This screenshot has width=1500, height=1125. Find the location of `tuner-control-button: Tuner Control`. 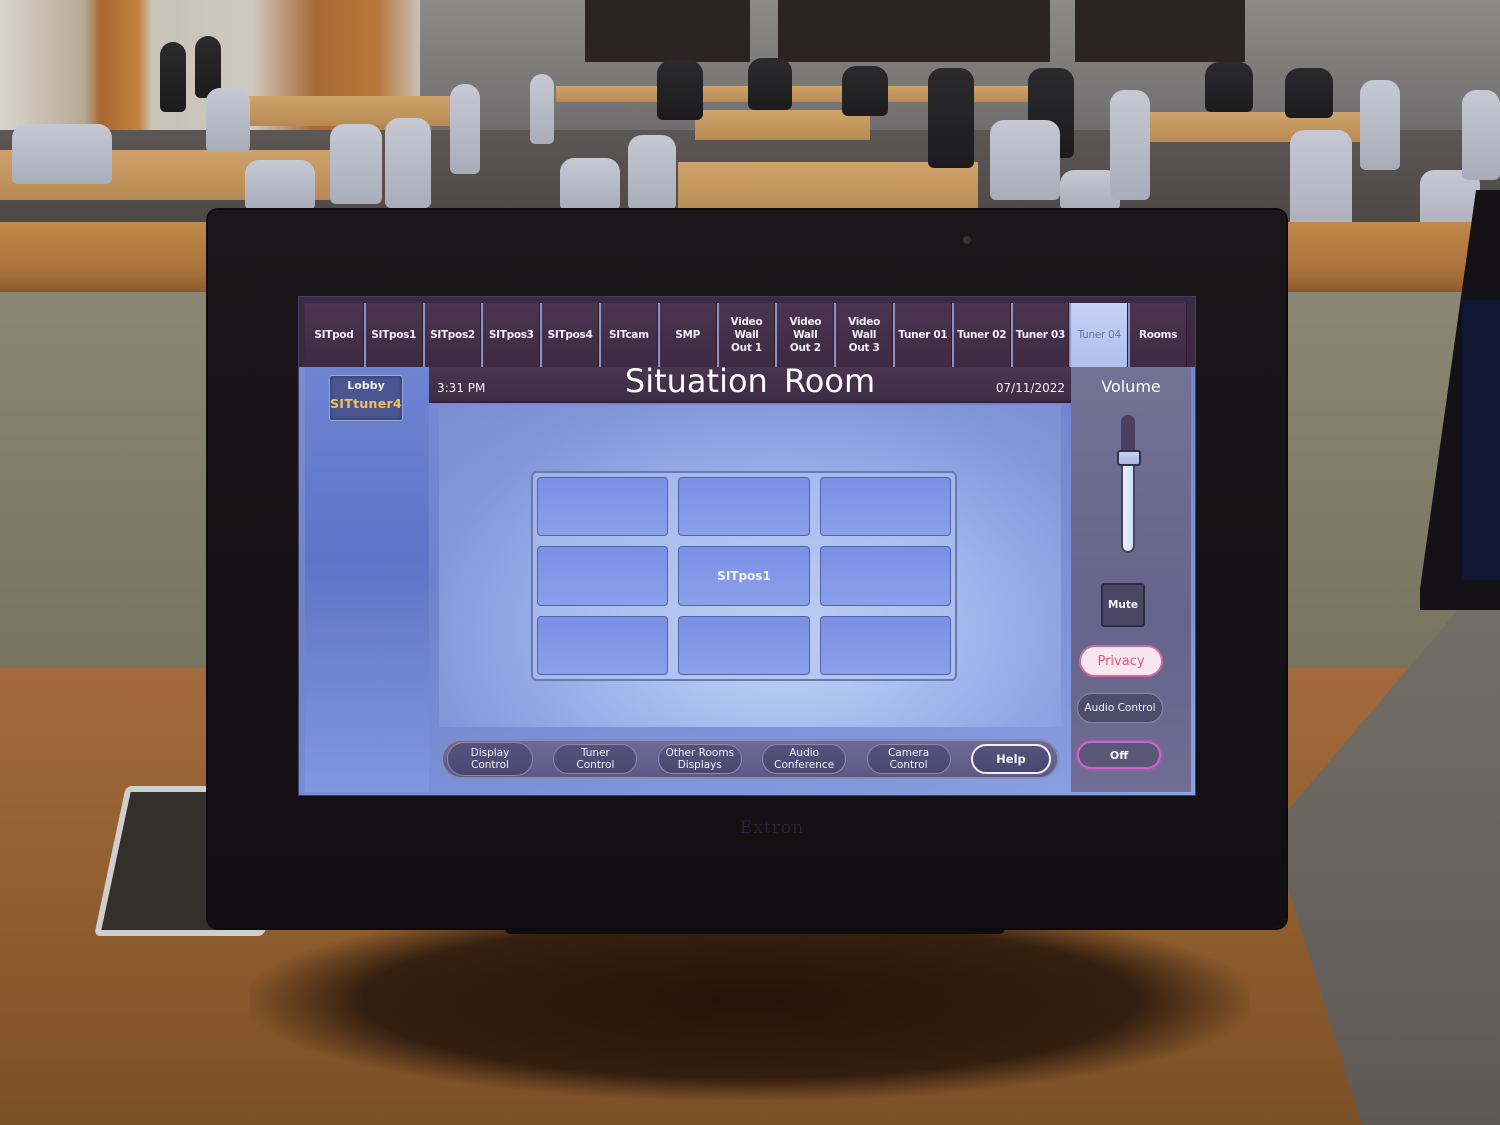

tuner-control-button: Tuner Control is located at coordinates (595, 759).